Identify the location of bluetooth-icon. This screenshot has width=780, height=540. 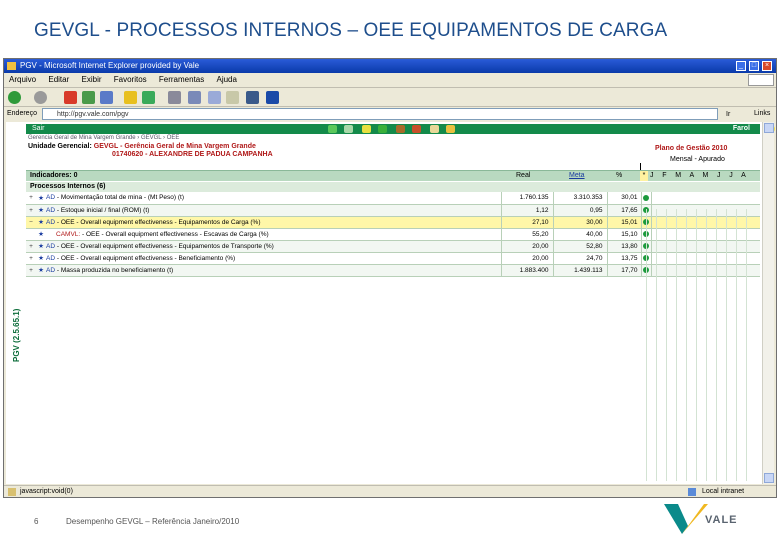
(272, 97).